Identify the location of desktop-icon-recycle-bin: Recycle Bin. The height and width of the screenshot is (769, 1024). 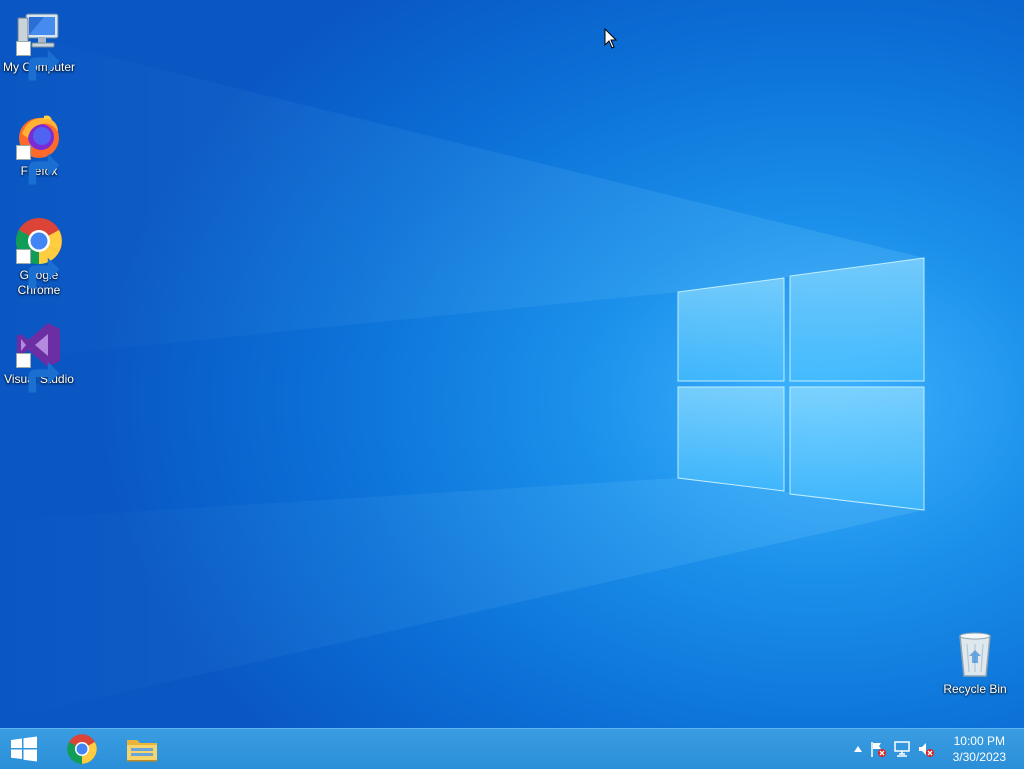
(975, 663).